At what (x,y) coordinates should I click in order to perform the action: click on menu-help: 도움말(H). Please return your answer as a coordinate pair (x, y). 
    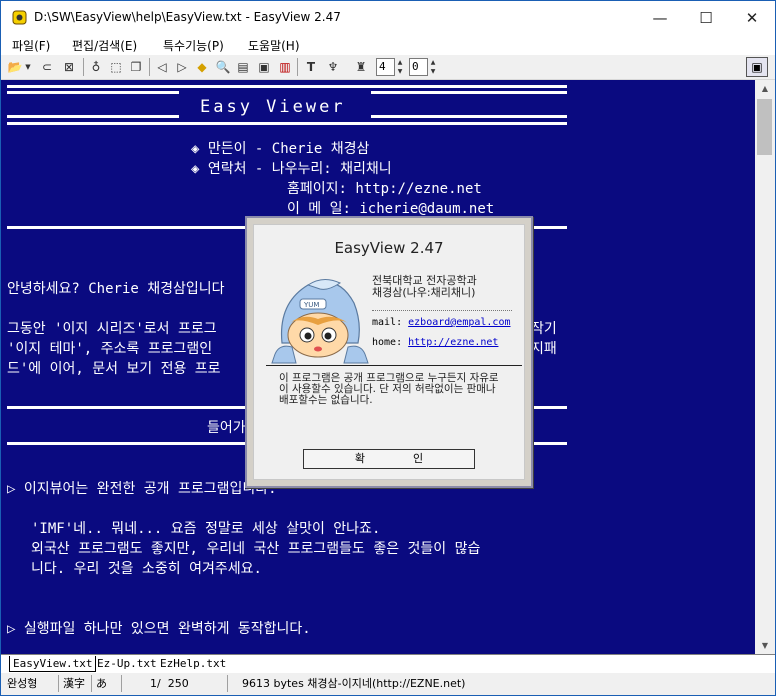
    Looking at the image, I should click on (274, 45).